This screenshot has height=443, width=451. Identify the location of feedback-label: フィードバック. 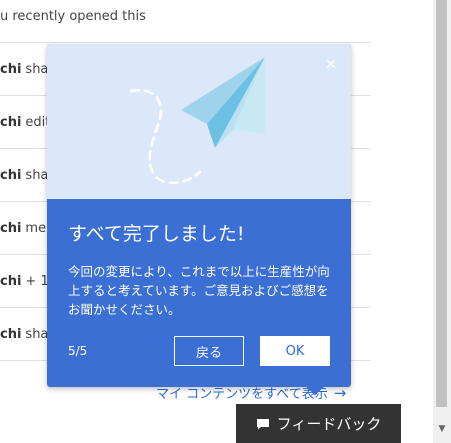
(329, 424).